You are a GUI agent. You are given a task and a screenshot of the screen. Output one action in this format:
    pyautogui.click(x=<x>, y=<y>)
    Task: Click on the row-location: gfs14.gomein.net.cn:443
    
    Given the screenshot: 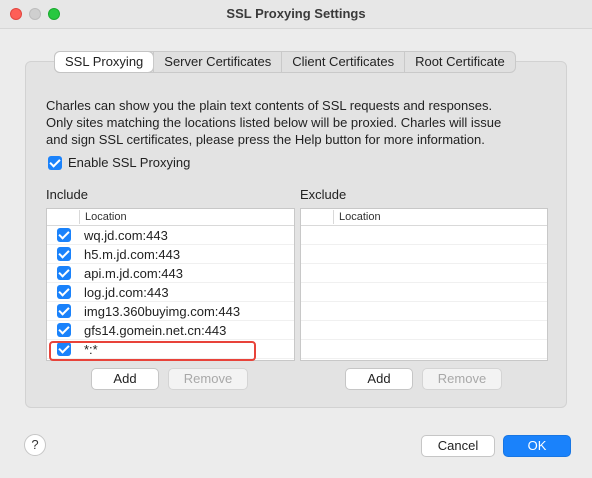 What is the action you would take?
    pyautogui.click(x=155, y=330)
    